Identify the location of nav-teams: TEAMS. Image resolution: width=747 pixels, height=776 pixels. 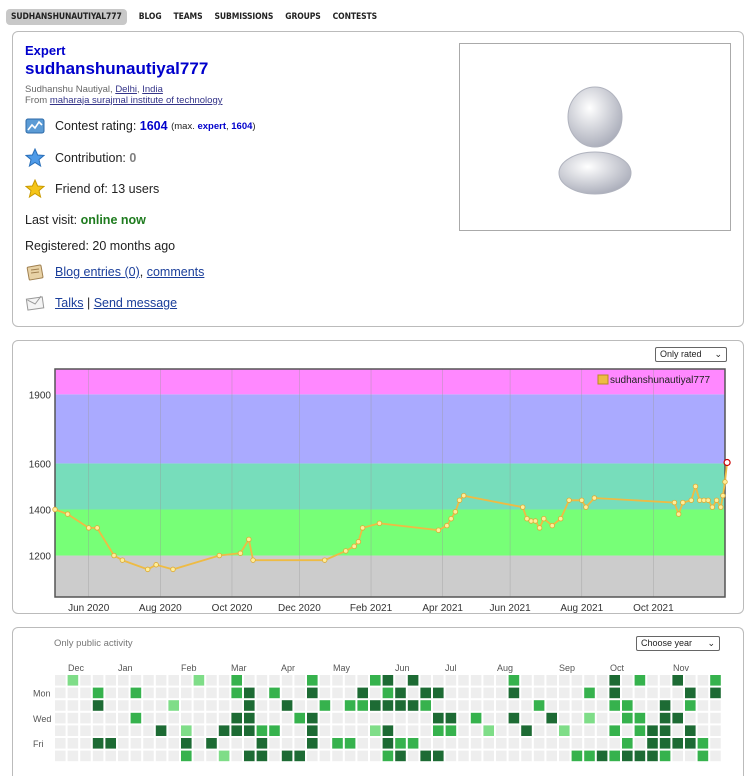
(188, 17).